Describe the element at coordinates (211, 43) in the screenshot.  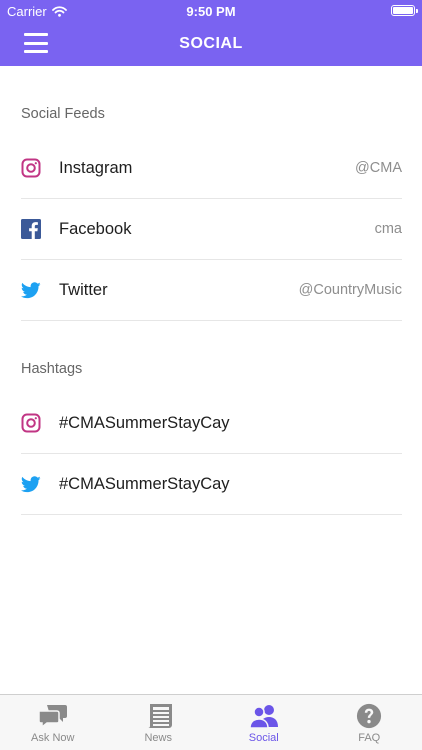
I see `page-title: SOCIAL` at that location.